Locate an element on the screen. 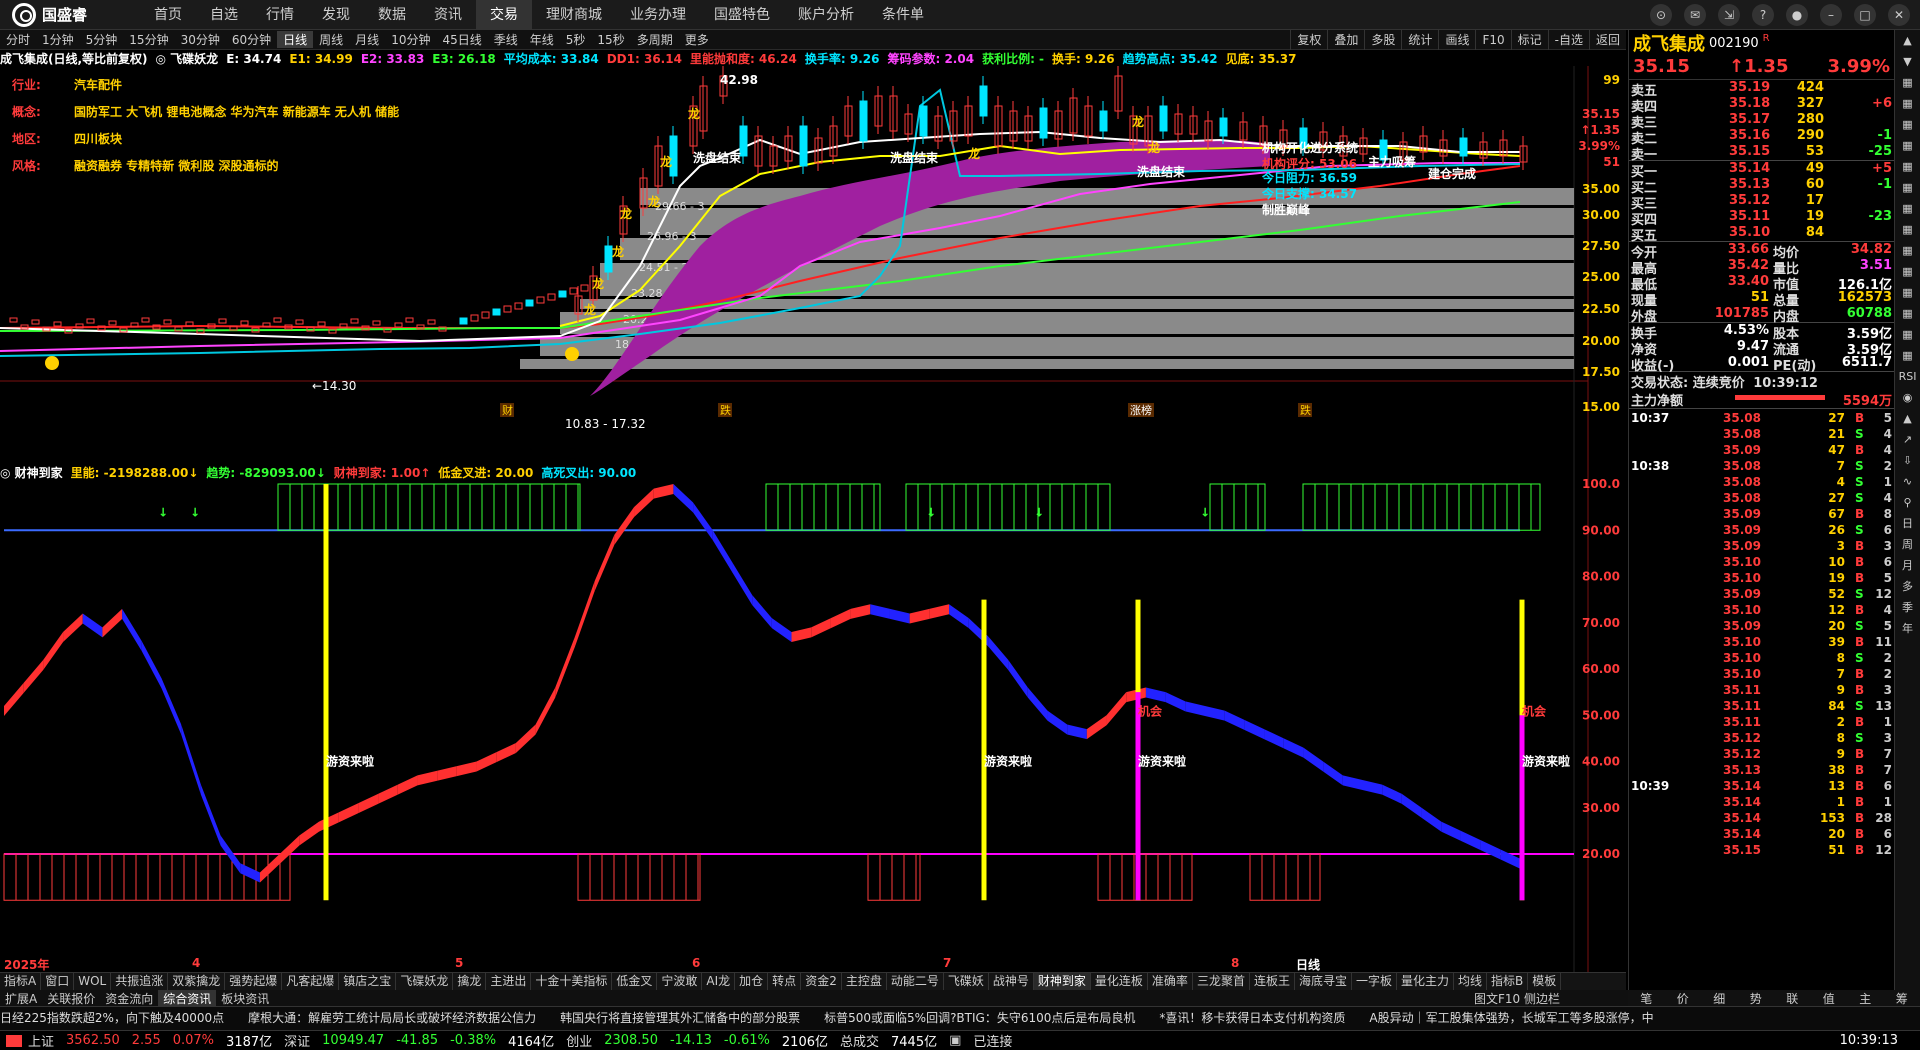 This screenshot has width=1920, height=1050. indicator-tab: 擒龙 is located at coordinates (470, 981).